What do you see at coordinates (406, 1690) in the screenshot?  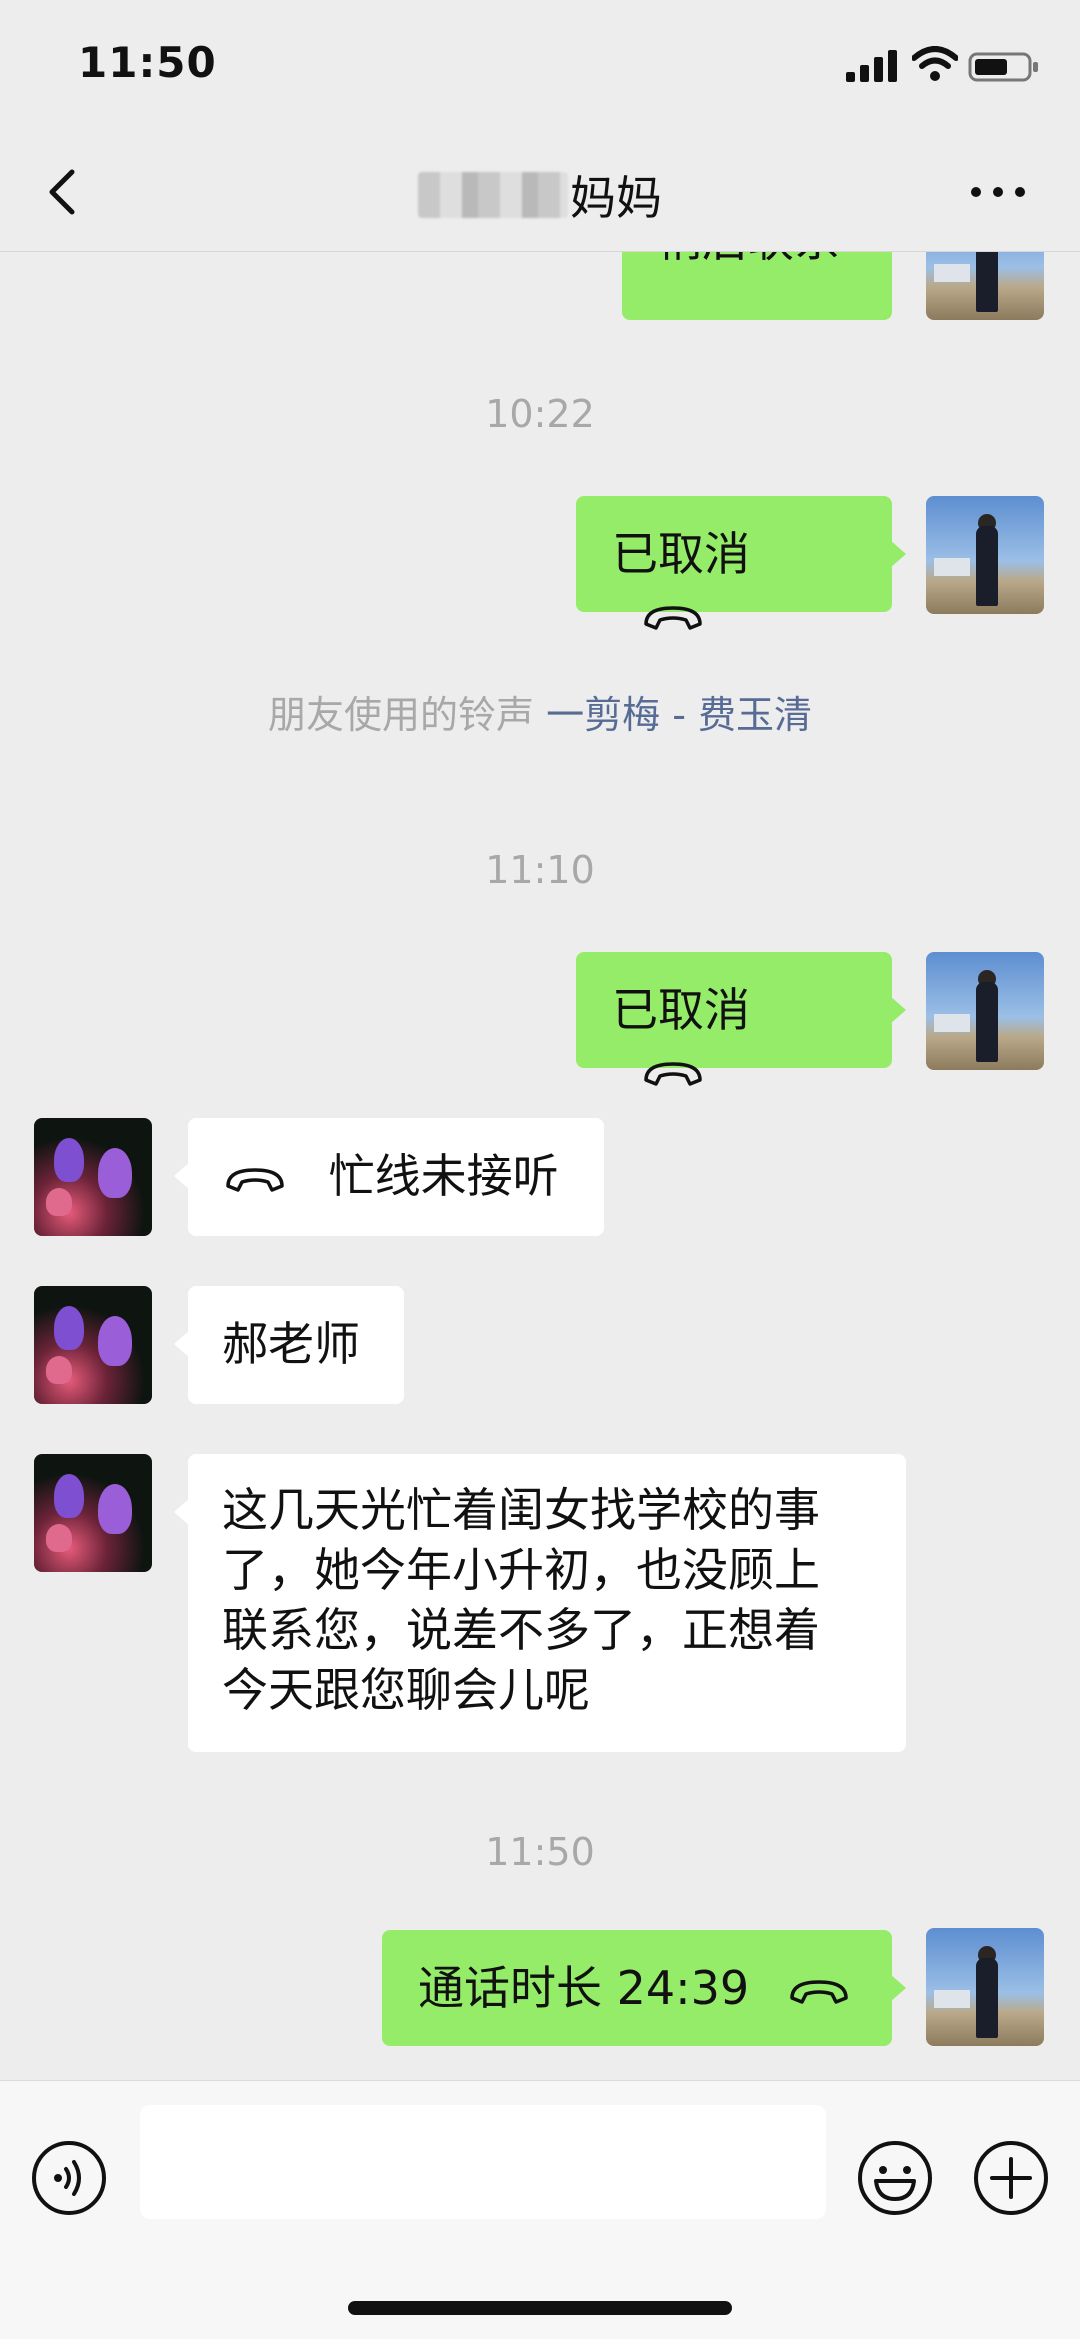 I see `message-line: 今天跟您聊会儿呢` at bounding box center [406, 1690].